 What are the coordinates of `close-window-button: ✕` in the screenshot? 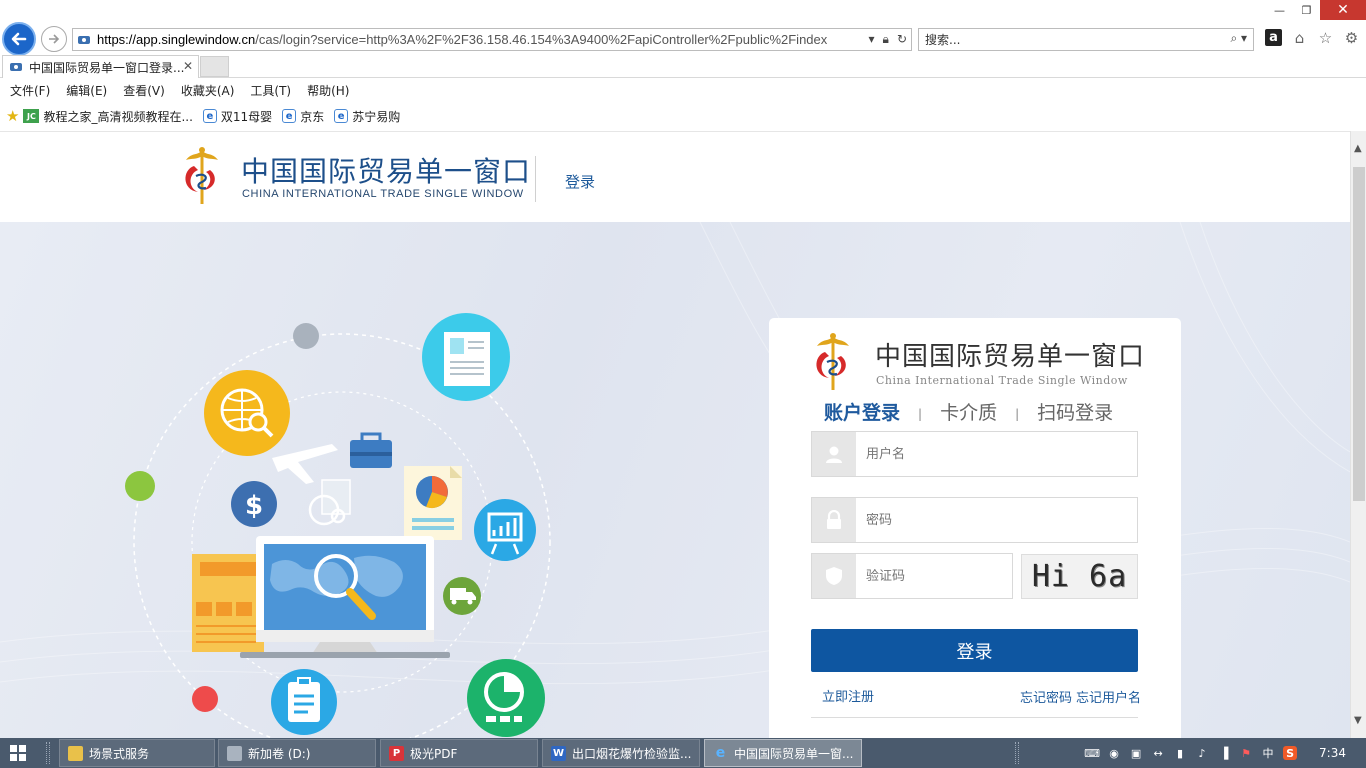 It's located at (1343, 10).